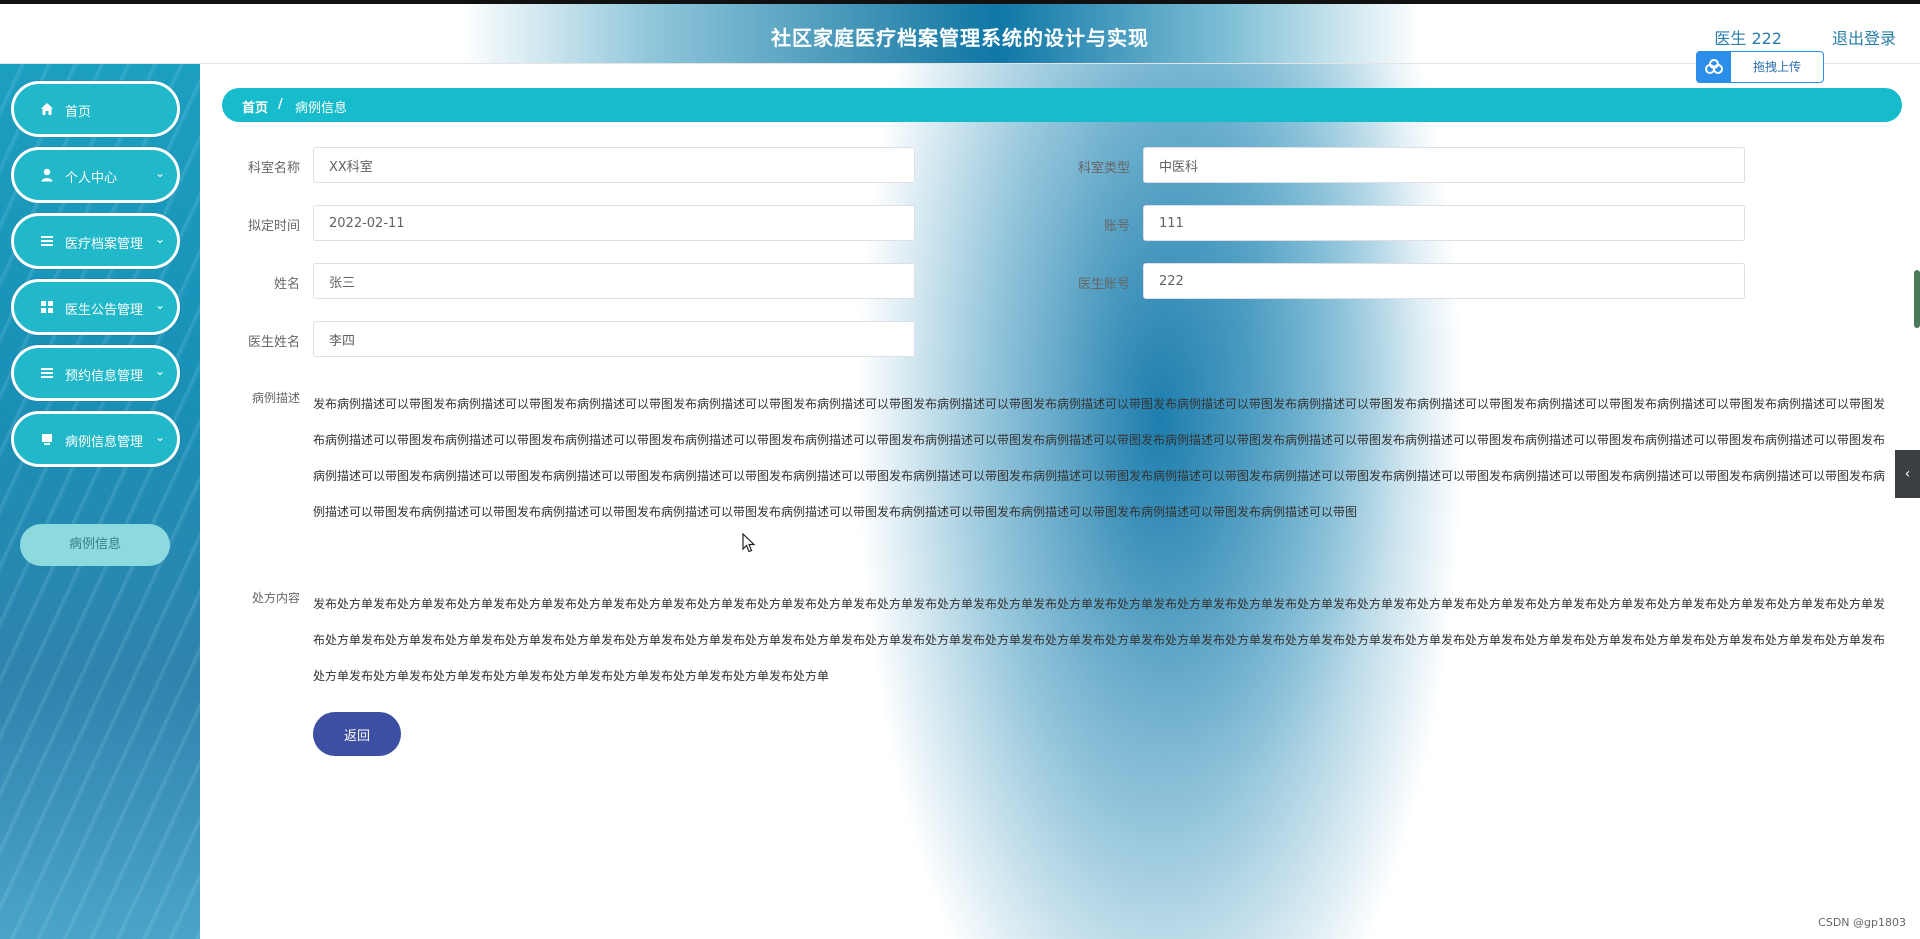 The width and height of the screenshot is (1920, 939). Describe the element at coordinates (286, 284) in the screenshot. I see `patient-name-label: 姓名` at that location.